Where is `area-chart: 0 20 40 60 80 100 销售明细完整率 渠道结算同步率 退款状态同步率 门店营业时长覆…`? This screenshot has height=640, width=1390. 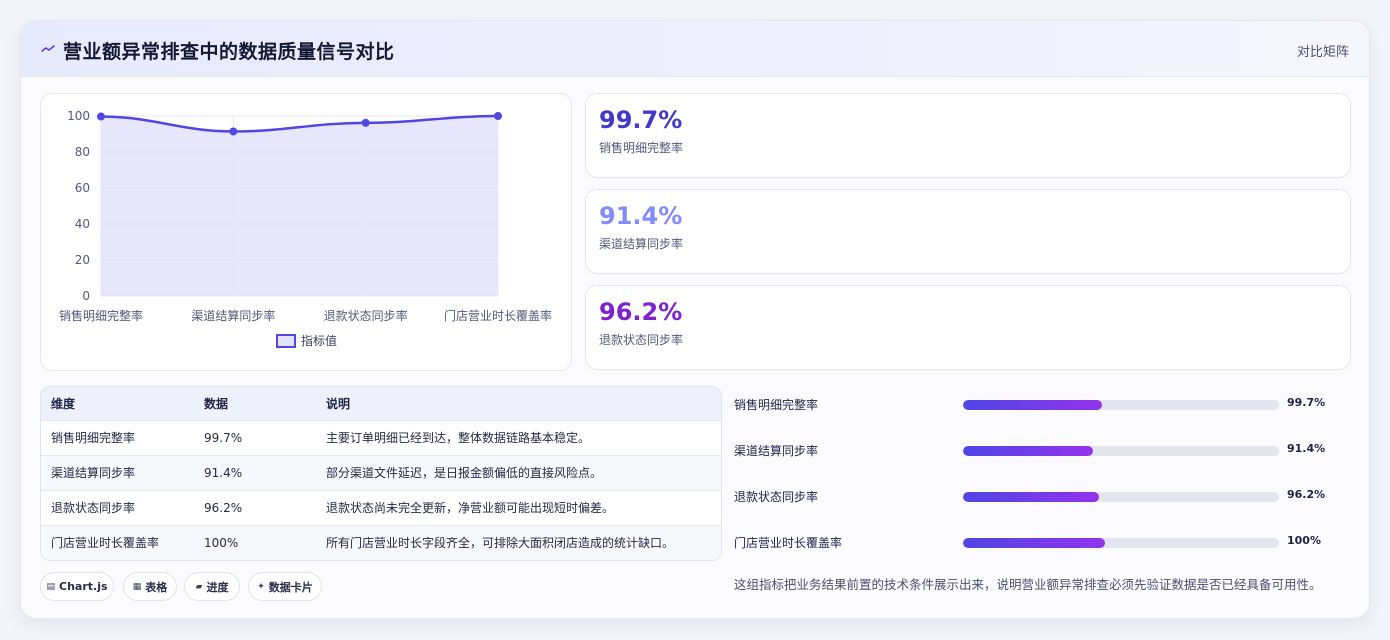 area-chart: 0 20 40 60 80 100 销售明细完整率 渠道结算同步率 退款状态同步率 门店营业时长覆… is located at coordinates (305, 228).